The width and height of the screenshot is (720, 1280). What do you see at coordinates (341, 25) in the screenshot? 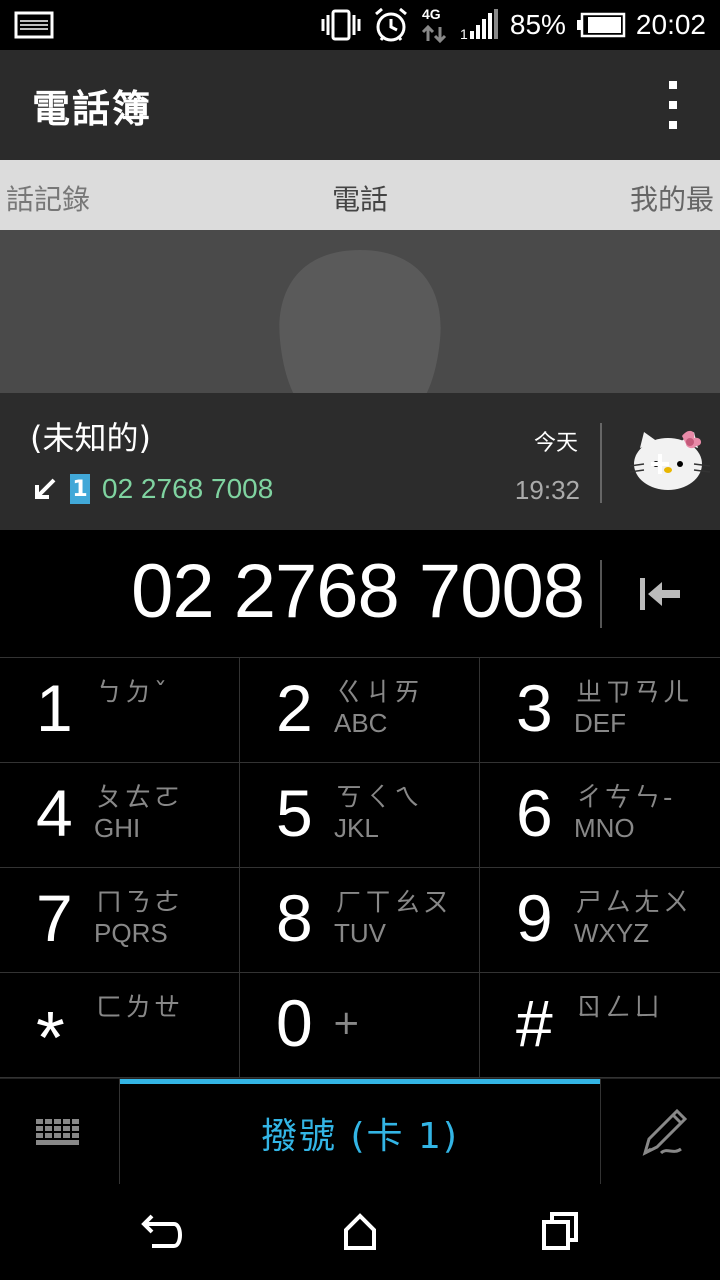
I see `vibrate-icon` at bounding box center [341, 25].